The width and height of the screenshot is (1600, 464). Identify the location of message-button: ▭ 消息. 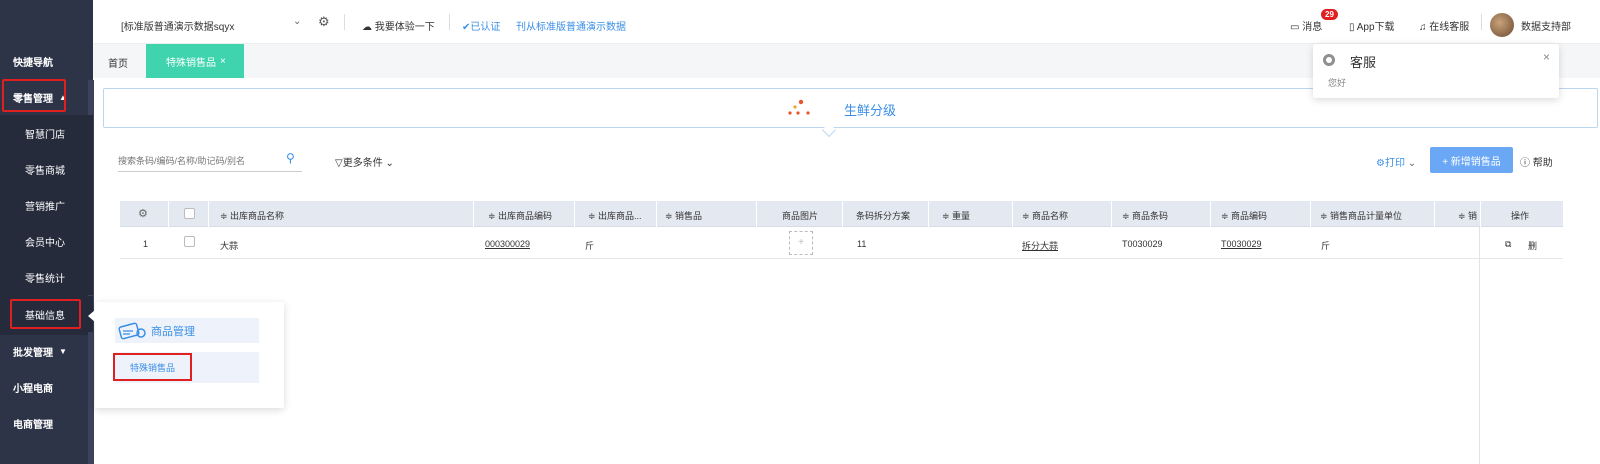
(1306, 25).